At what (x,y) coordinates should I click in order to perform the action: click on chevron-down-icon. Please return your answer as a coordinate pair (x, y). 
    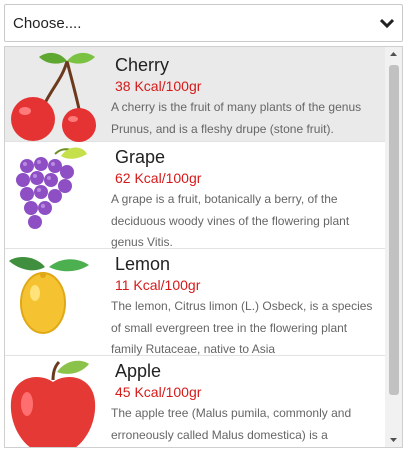
    Looking at the image, I should click on (387, 23).